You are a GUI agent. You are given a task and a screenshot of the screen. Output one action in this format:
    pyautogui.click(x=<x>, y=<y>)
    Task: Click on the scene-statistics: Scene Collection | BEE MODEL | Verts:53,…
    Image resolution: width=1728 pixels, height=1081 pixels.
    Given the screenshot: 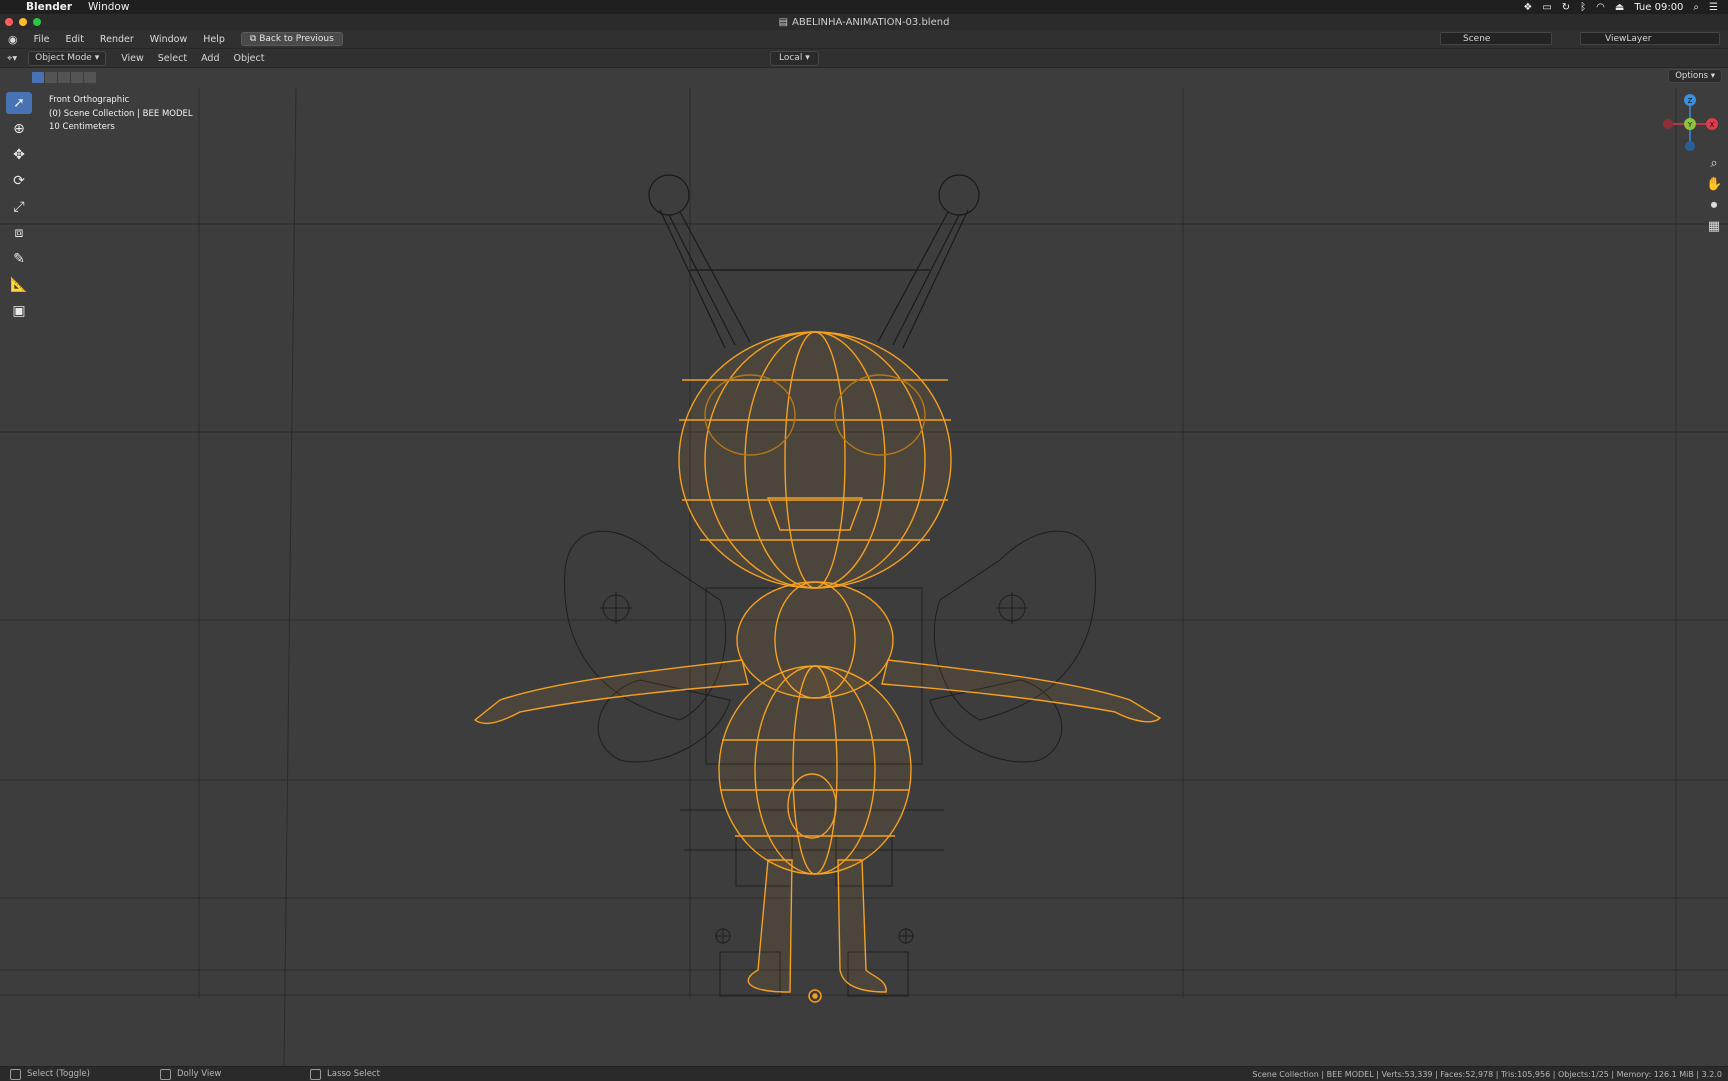 What is the action you would take?
    pyautogui.click(x=1487, y=1074)
    